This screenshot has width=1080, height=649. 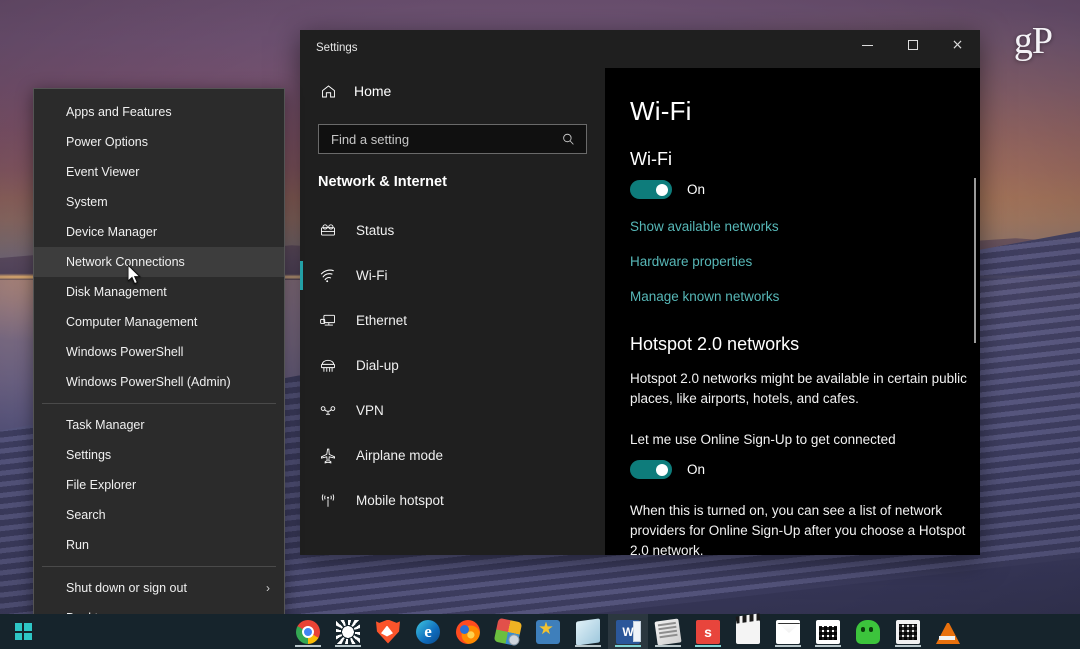 What do you see at coordinates (805, 296) in the screenshot?
I see `link-manage-known-networks: Manage known networks` at bounding box center [805, 296].